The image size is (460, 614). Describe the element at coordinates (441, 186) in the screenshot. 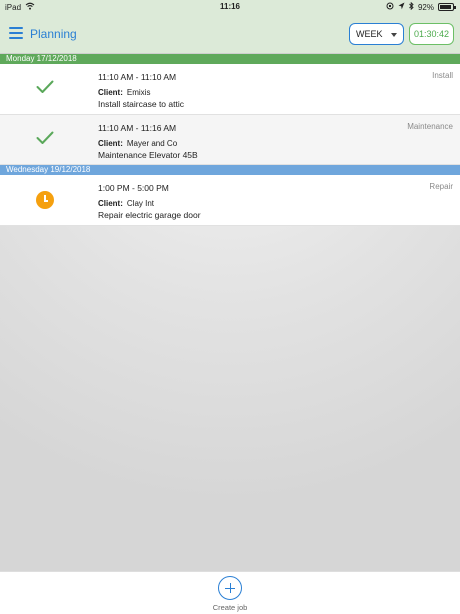

I see `job-type: Repair` at that location.